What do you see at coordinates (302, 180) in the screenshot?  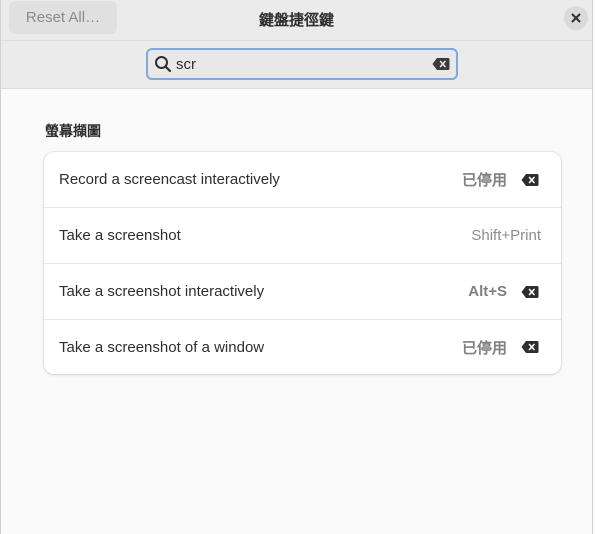 I see `shortcut-row-record-screencast: Record a screencast interactively 已停用` at bounding box center [302, 180].